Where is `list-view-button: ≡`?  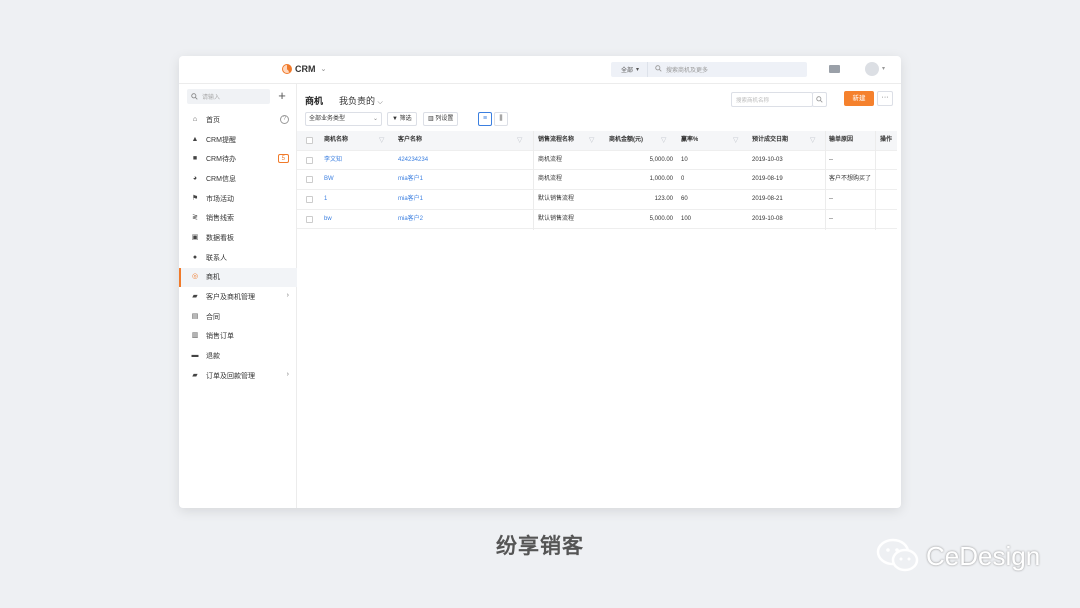
list-view-button: ≡ is located at coordinates (485, 119).